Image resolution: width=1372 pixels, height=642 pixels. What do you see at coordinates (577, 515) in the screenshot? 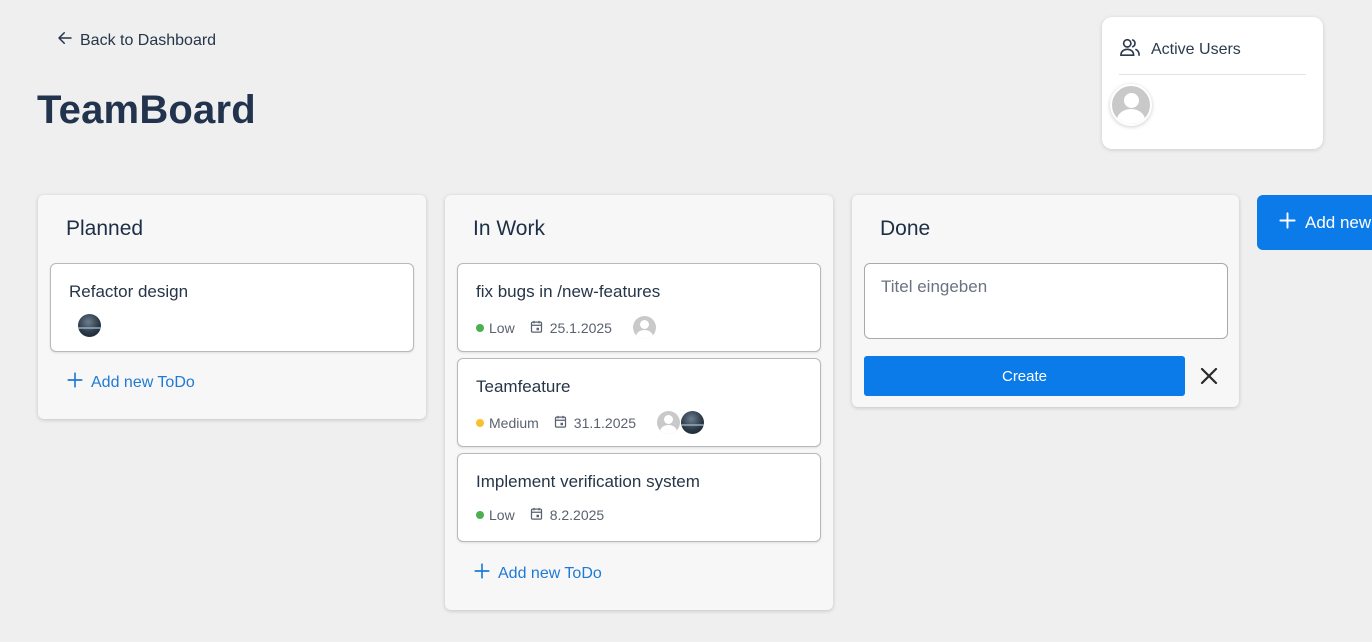
I see `due-date-label: 8.2.2025` at bounding box center [577, 515].